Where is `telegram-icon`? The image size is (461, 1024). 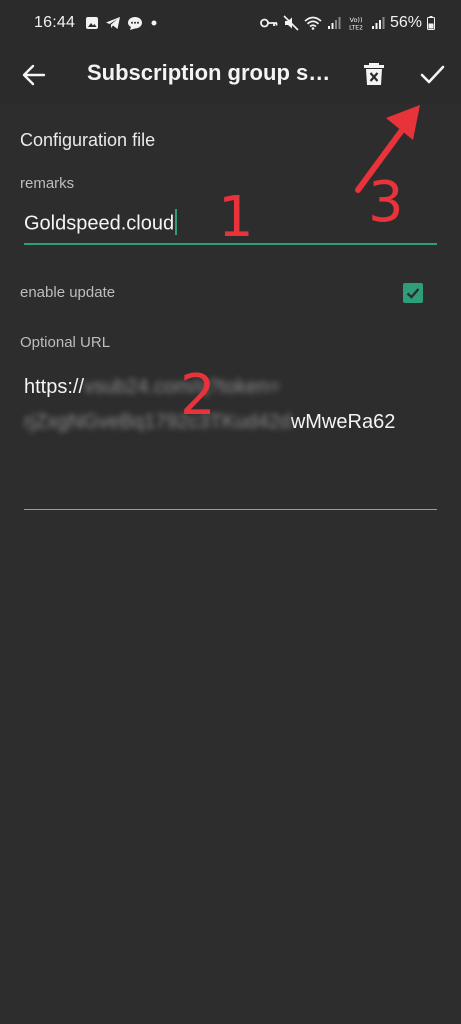 telegram-icon is located at coordinates (113, 23).